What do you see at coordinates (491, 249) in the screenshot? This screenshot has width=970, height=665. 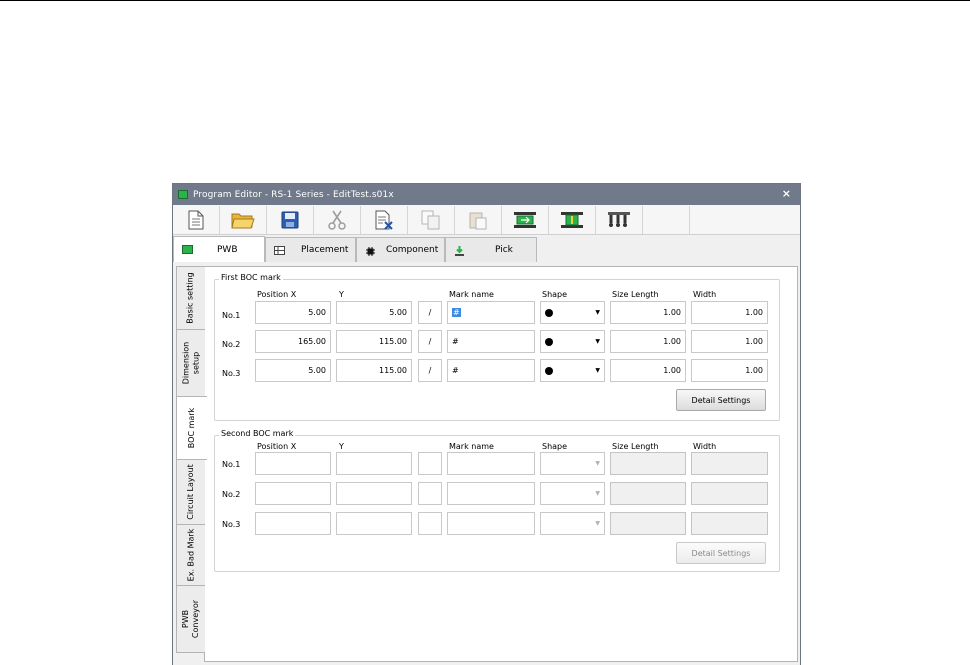 I see `tab-pick: Pick` at bounding box center [491, 249].